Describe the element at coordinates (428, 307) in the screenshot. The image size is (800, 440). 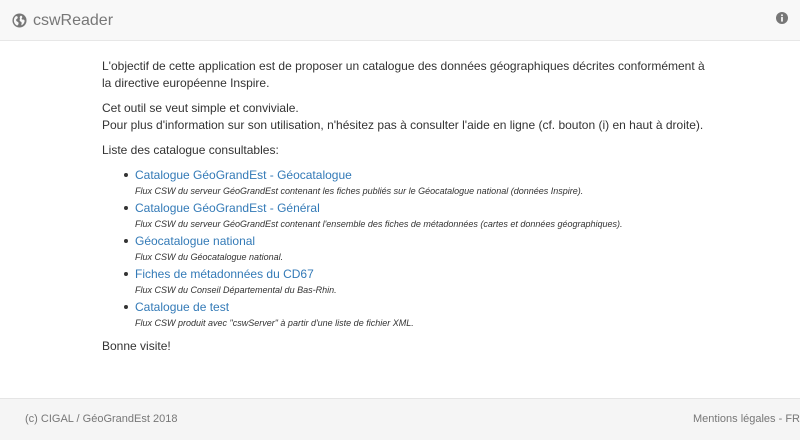
I see `catalogue-link-test: Catalogue de test` at that location.